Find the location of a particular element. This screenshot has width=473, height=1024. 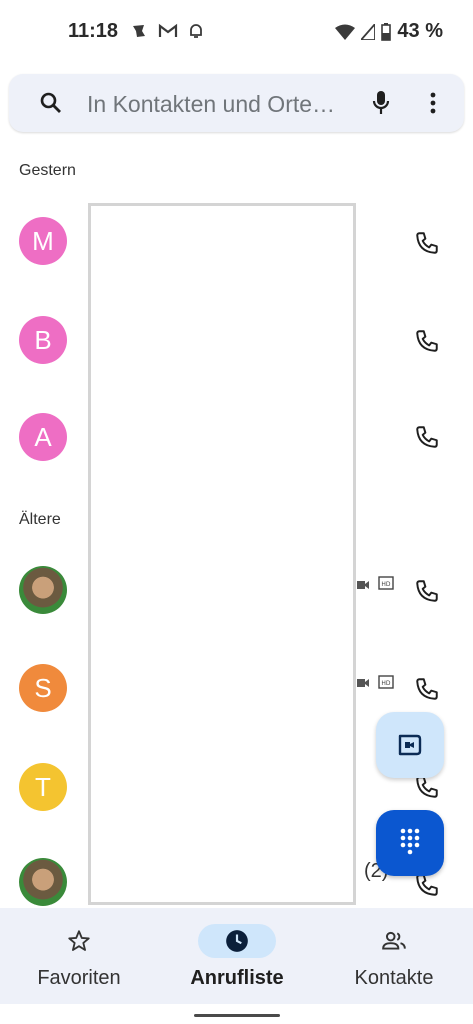

tab-contacts-label: Kontakte is located at coordinates (394, 978).